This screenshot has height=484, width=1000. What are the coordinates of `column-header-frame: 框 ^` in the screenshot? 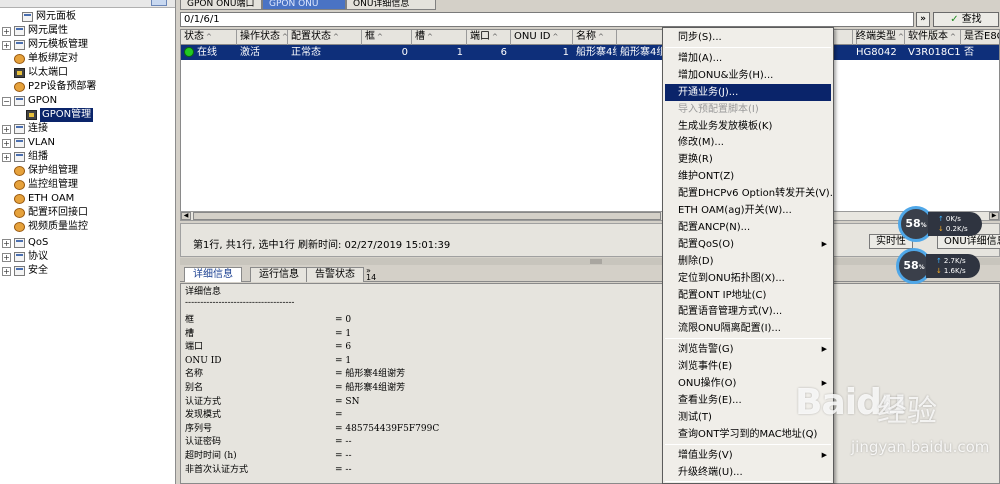 It's located at (387, 37).